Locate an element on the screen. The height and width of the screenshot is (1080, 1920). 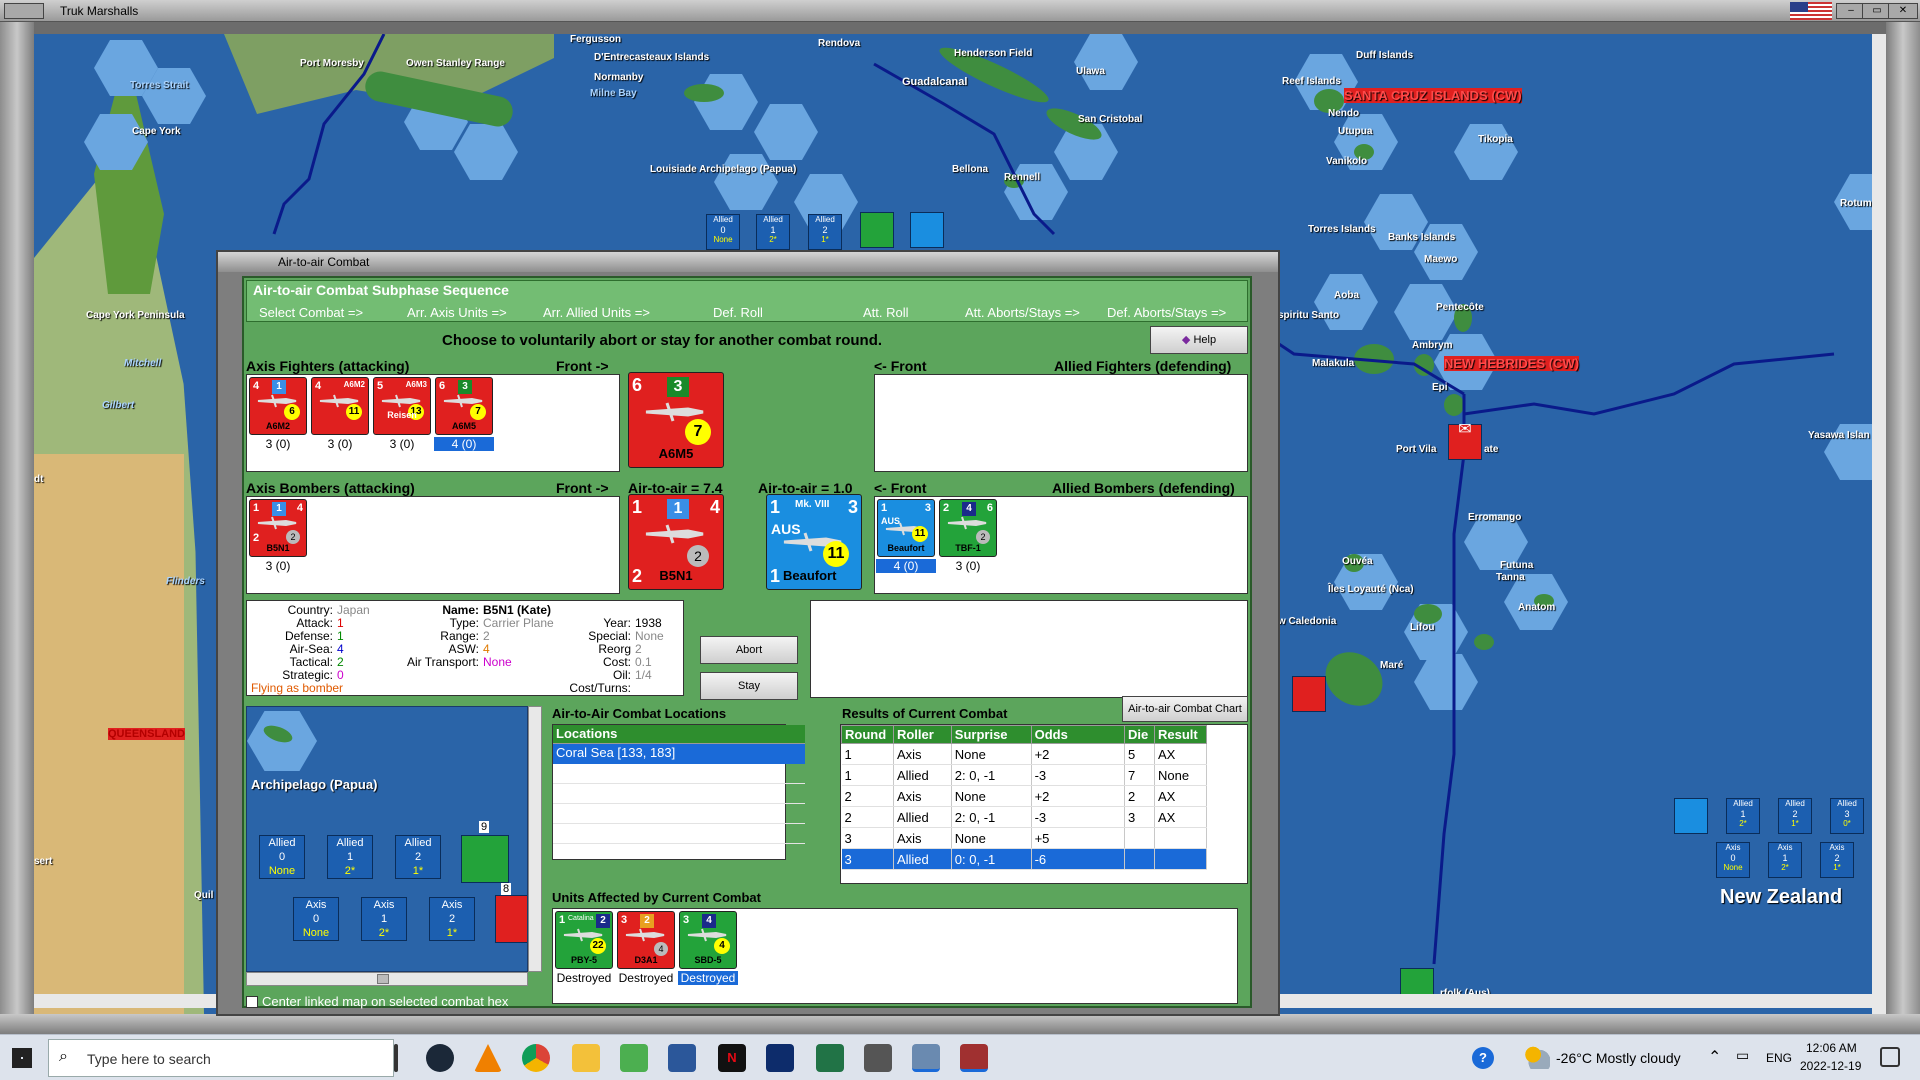
unit-counter: 1 4 2 1 2 B5N1 is located at coordinates (278, 528).